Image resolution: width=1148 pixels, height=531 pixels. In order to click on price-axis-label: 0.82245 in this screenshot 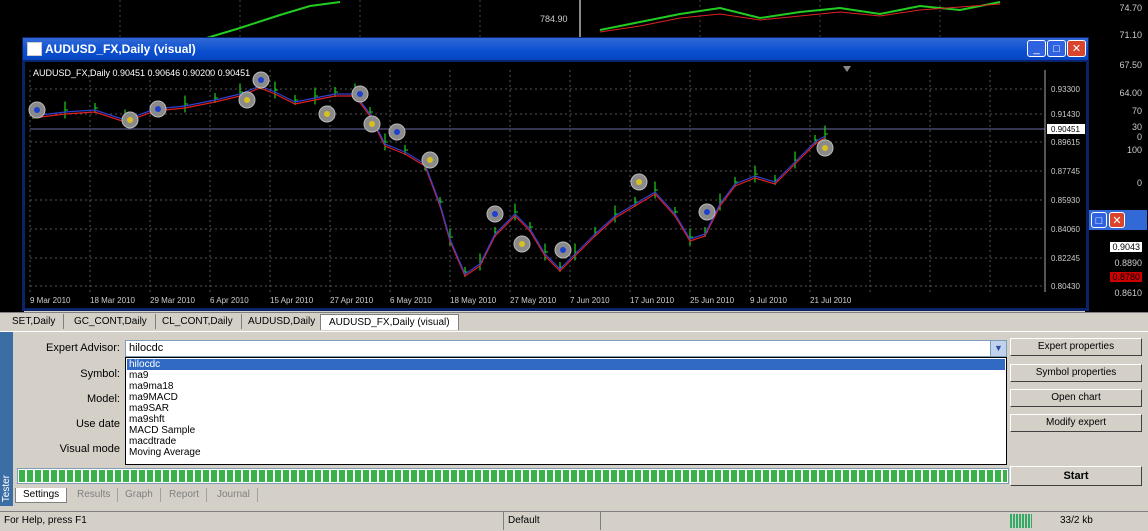, I will do `click(1065, 258)`.